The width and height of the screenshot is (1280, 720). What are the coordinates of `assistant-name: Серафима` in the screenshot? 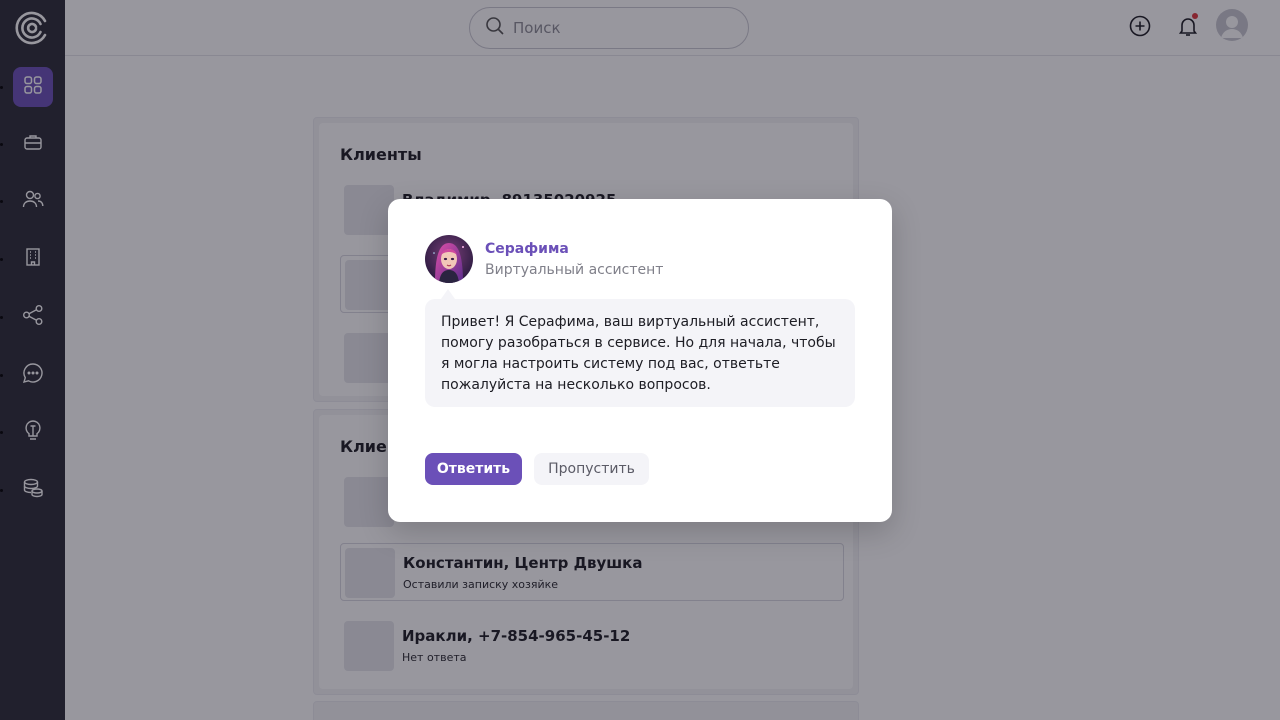 It's located at (527, 249).